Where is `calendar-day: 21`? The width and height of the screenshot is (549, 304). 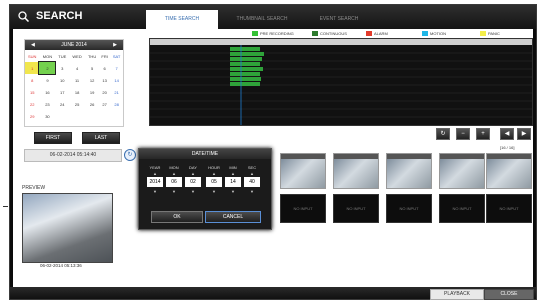 calendar-day: 21 is located at coordinates (116, 92).